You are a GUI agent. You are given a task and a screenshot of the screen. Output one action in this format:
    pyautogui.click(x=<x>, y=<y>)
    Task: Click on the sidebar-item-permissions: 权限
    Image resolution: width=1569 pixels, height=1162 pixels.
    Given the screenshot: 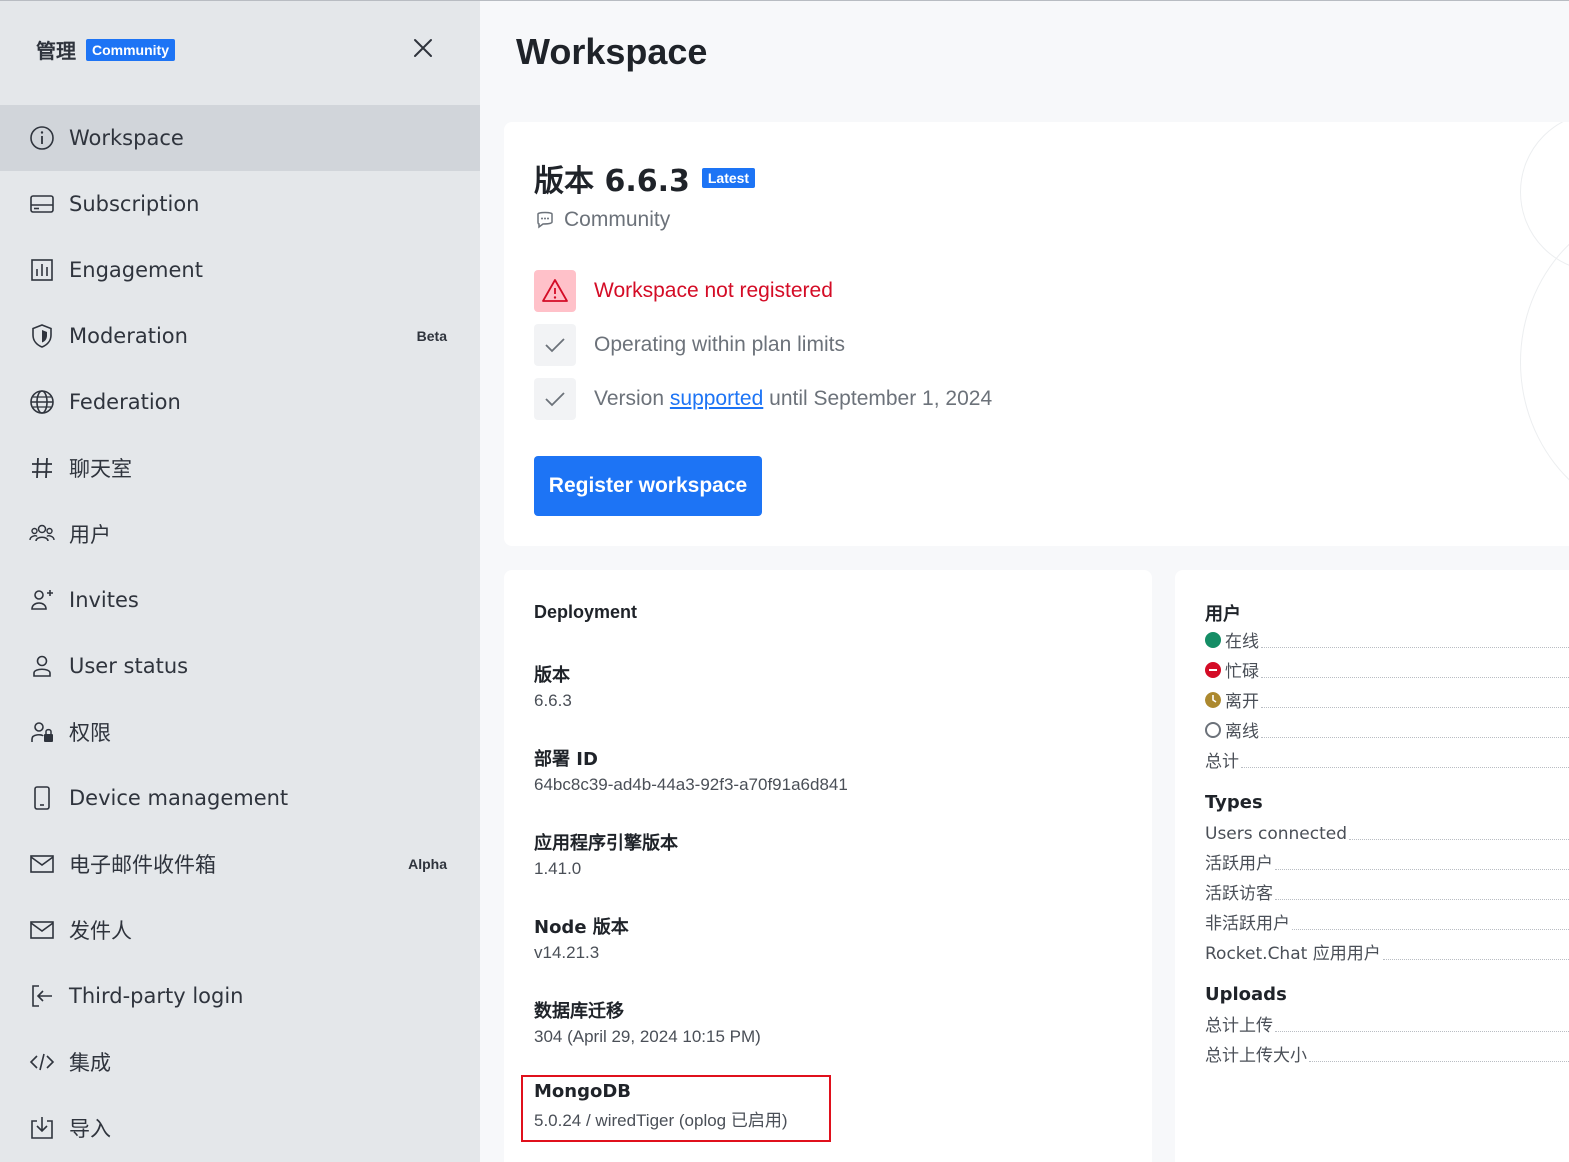 What is the action you would take?
    pyautogui.click(x=240, y=732)
    